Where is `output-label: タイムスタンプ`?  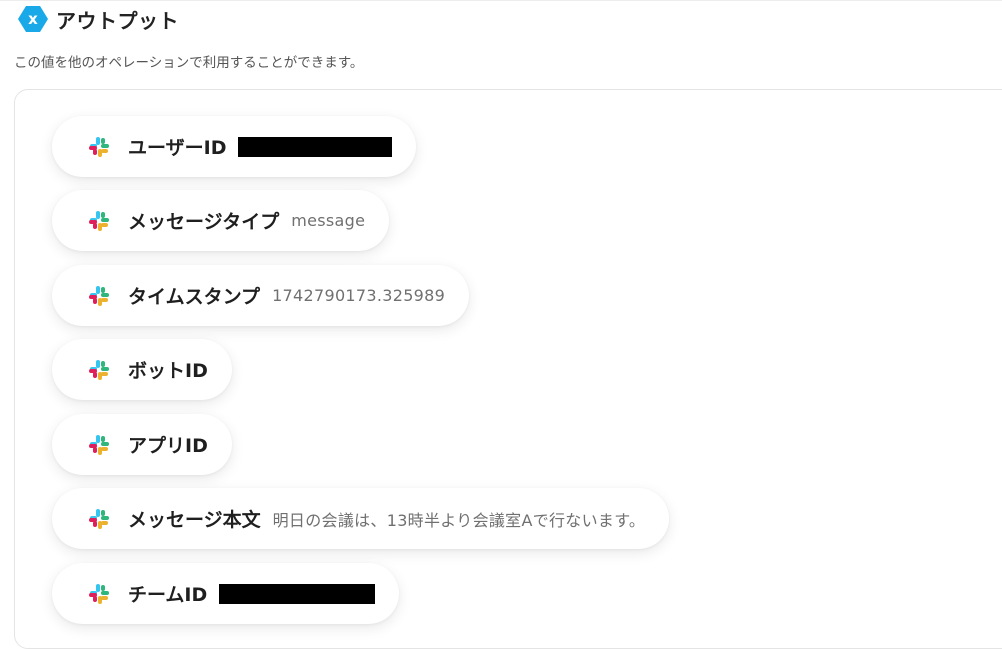 output-label: タイムスタンプ is located at coordinates (194, 297).